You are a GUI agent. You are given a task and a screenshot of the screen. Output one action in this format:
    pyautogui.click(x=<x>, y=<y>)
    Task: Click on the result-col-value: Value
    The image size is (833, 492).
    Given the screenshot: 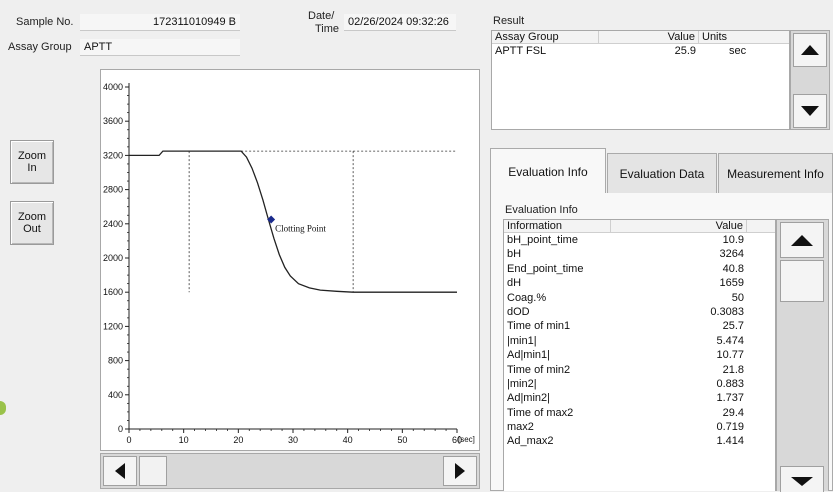 What is the action you would take?
    pyautogui.click(x=649, y=37)
    